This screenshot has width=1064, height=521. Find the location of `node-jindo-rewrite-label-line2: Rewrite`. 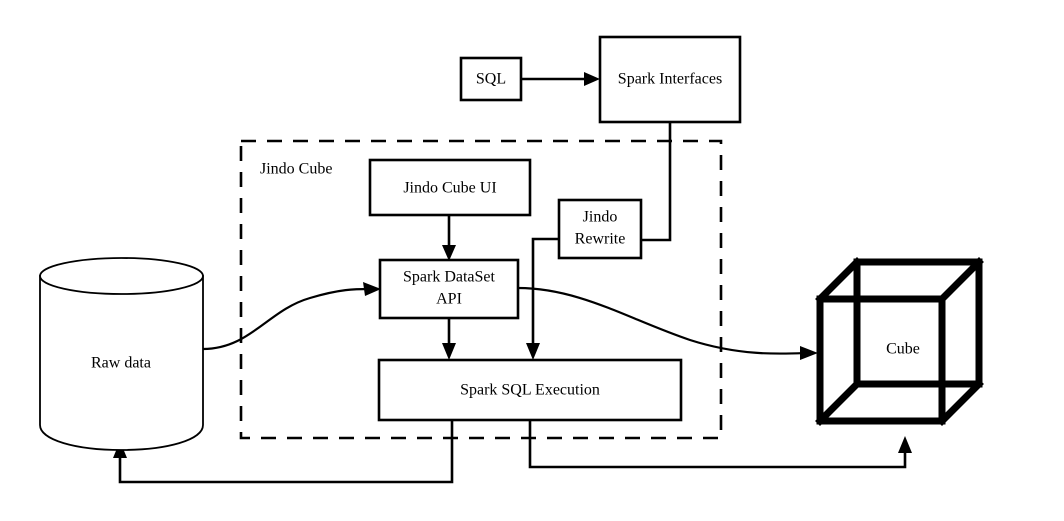

node-jindo-rewrite-label-line2: Rewrite is located at coordinates (600, 239).